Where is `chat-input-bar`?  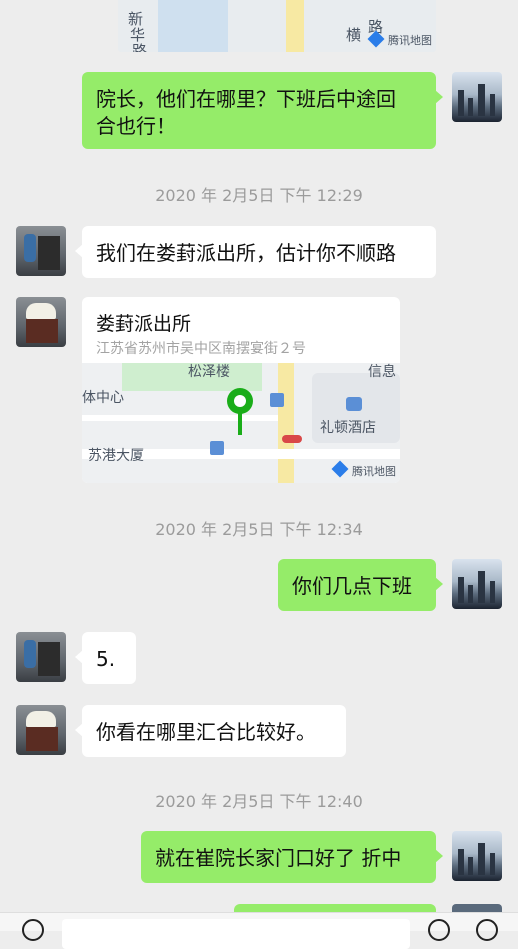 chat-input-bar is located at coordinates (259, 930).